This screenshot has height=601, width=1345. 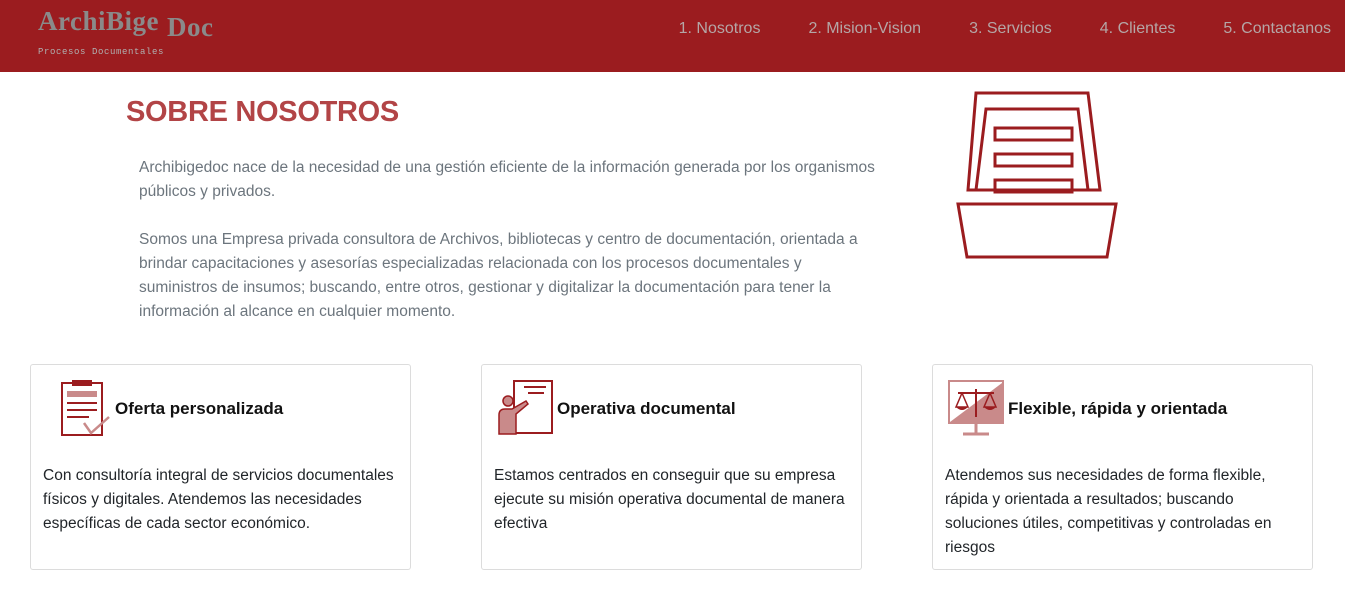 What do you see at coordinates (126, 24) in the screenshot?
I see `brand-name: ArchiBige Doc` at bounding box center [126, 24].